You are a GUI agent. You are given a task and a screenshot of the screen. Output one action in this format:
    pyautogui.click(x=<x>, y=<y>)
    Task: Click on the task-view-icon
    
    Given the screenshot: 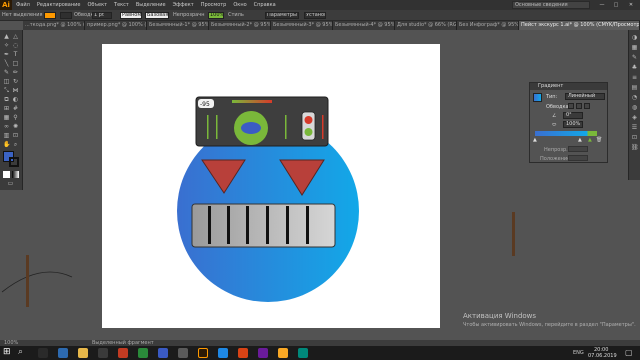 What is the action you would take?
    pyautogui.click(x=43, y=353)
    